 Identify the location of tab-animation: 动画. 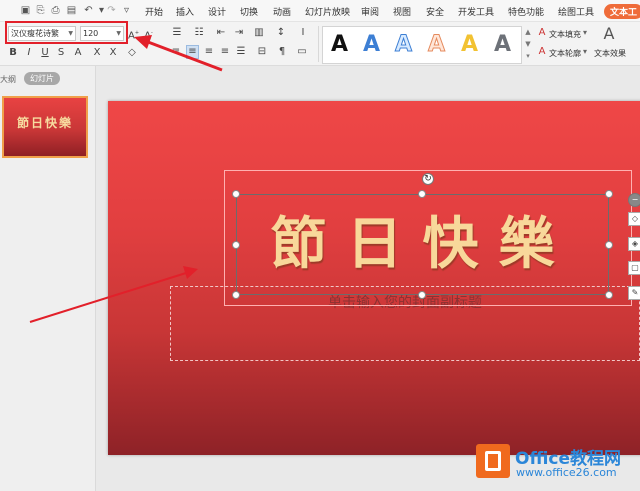
(282, 11).